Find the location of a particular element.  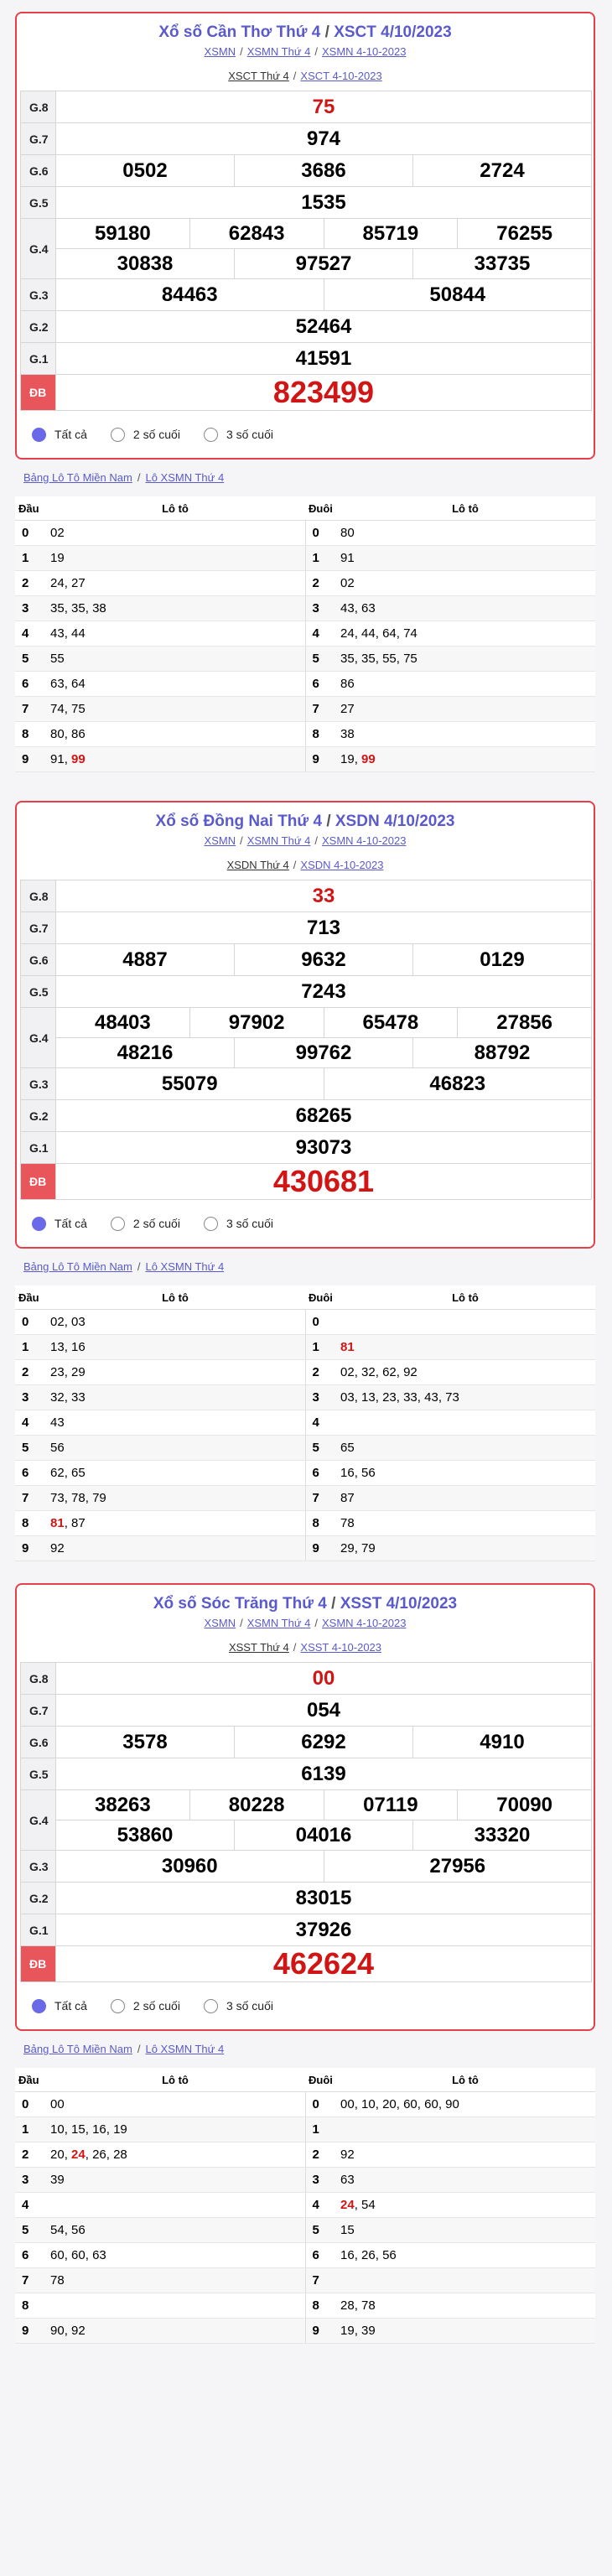

tail-digit: 7 is located at coordinates (320, 1498).